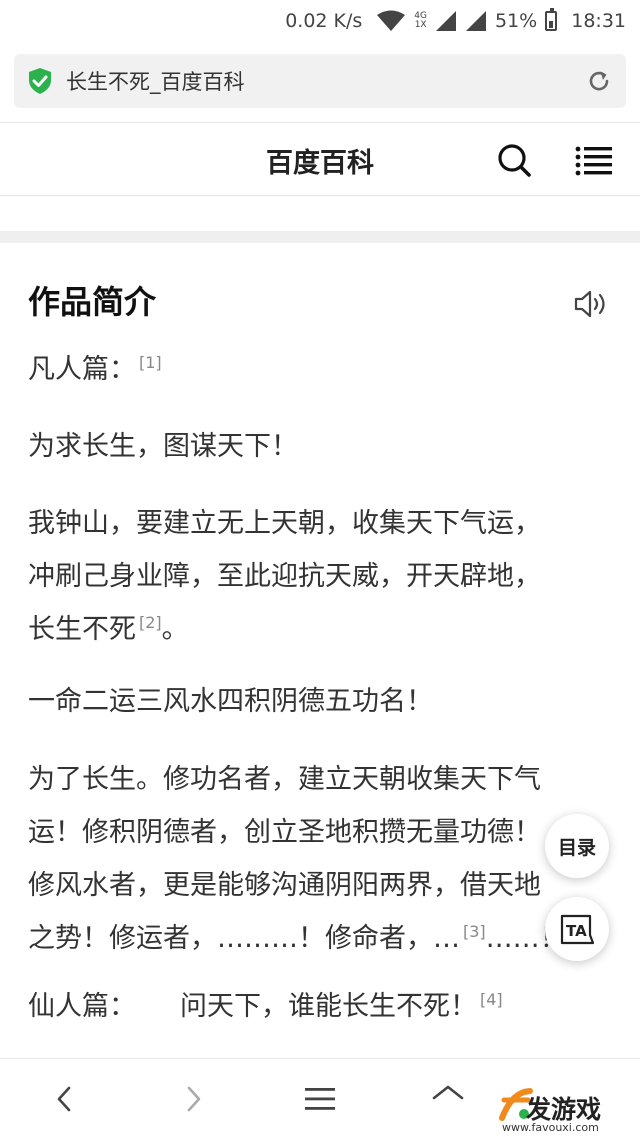  I want to click on section-title: 作品简介, so click(92, 302).